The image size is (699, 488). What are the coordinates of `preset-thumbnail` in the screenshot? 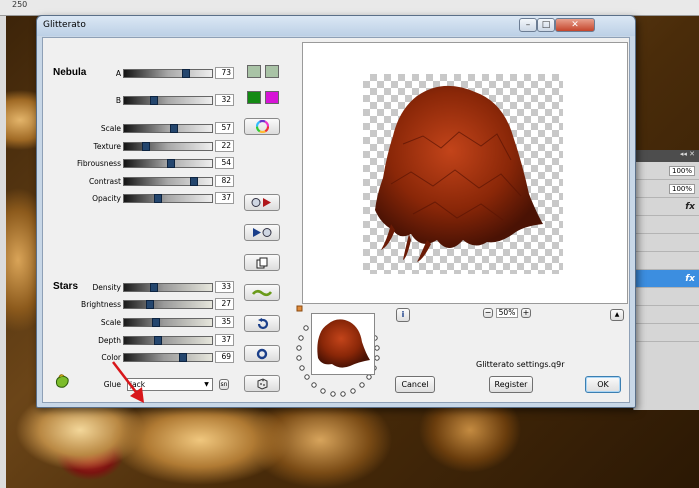 It's located at (343, 344).